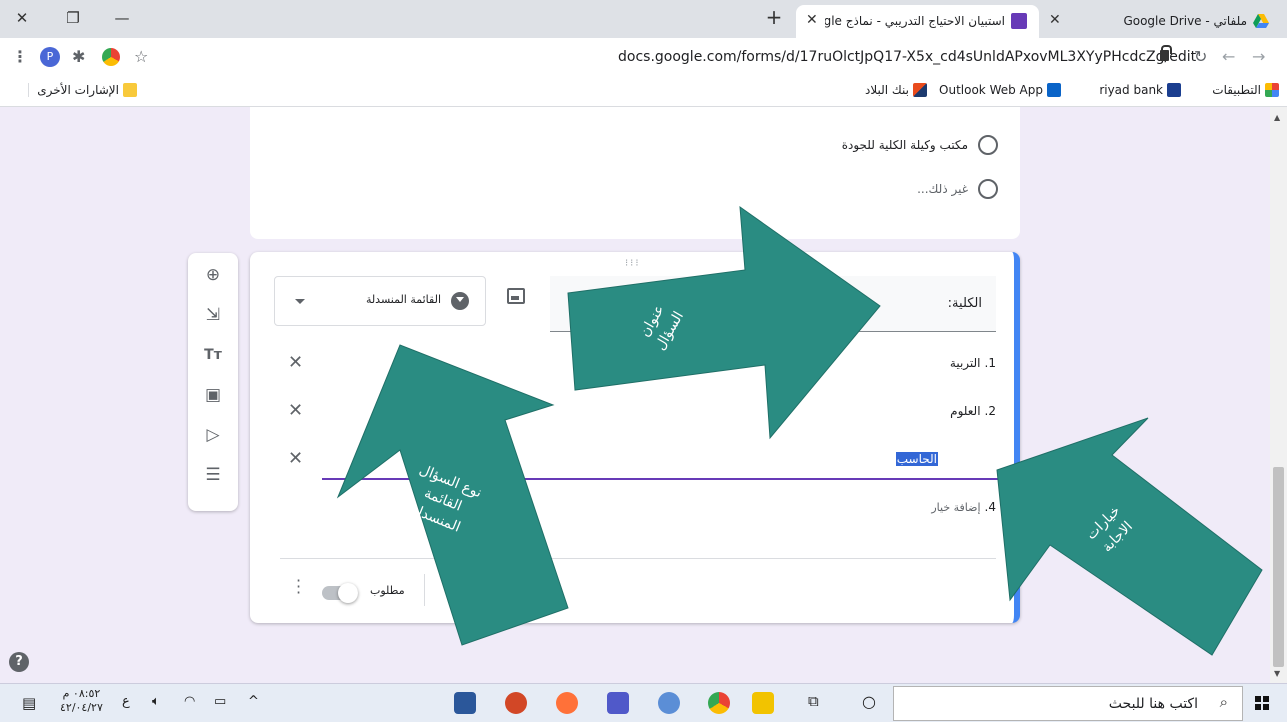 Image resolution: width=1287 pixels, height=722 pixels. What do you see at coordinates (213, 382) in the screenshot?
I see `side-toolbar: ⊕ ⇲ Tт ▣ ▷ ☰` at bounding box center [213, 382].